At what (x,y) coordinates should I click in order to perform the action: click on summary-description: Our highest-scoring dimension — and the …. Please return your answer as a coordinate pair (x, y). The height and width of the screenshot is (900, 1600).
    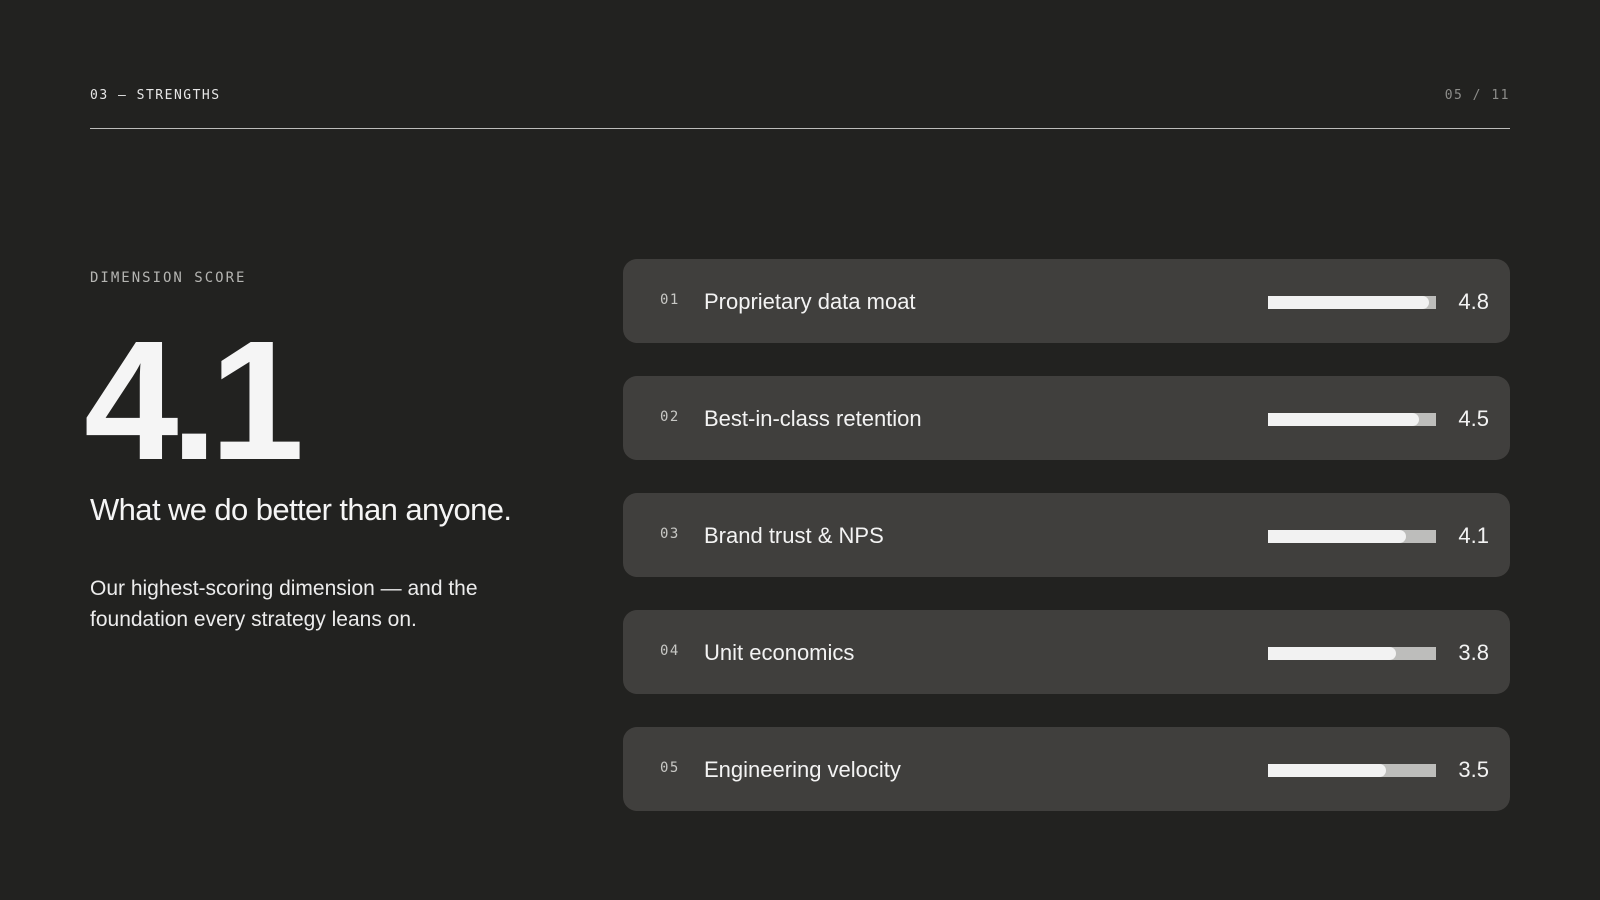
    Looking at the image, I should click on (284, 604).